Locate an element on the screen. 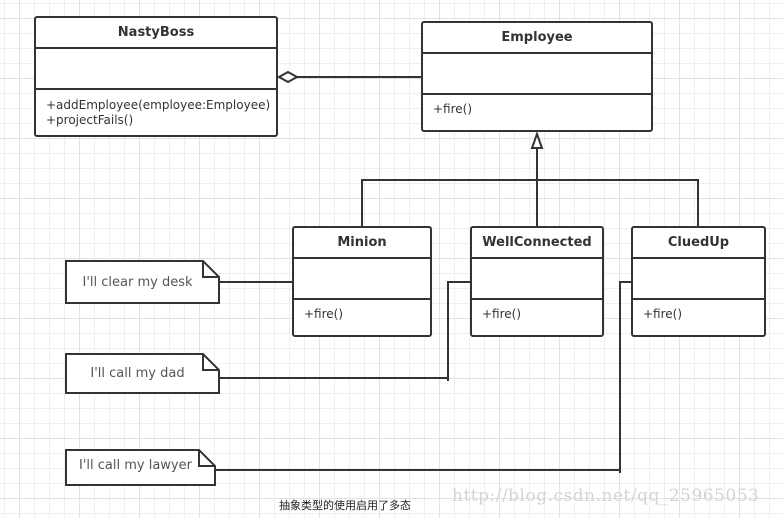  aggregation-diamond-icon is located at coordinates (288, 77).